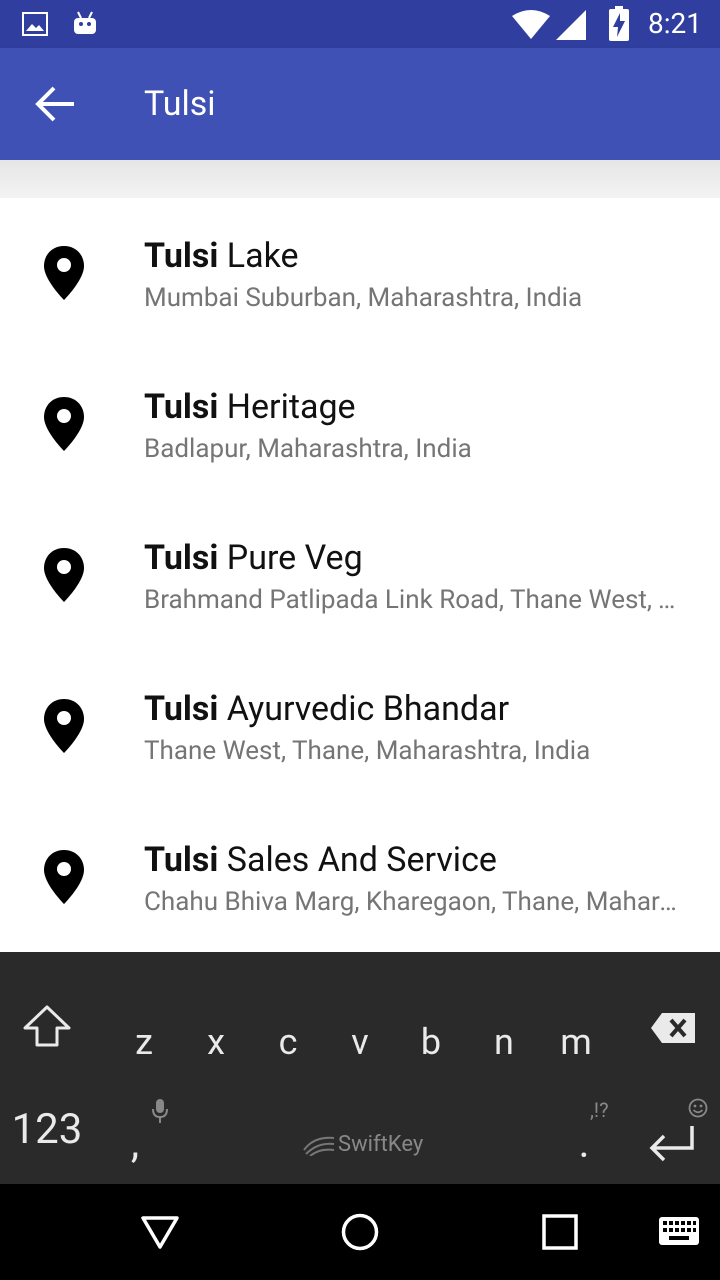 The width and height of the screenshot is (720, 1280). I want to click on result-rest: Pure Veg, so click(290, 558).